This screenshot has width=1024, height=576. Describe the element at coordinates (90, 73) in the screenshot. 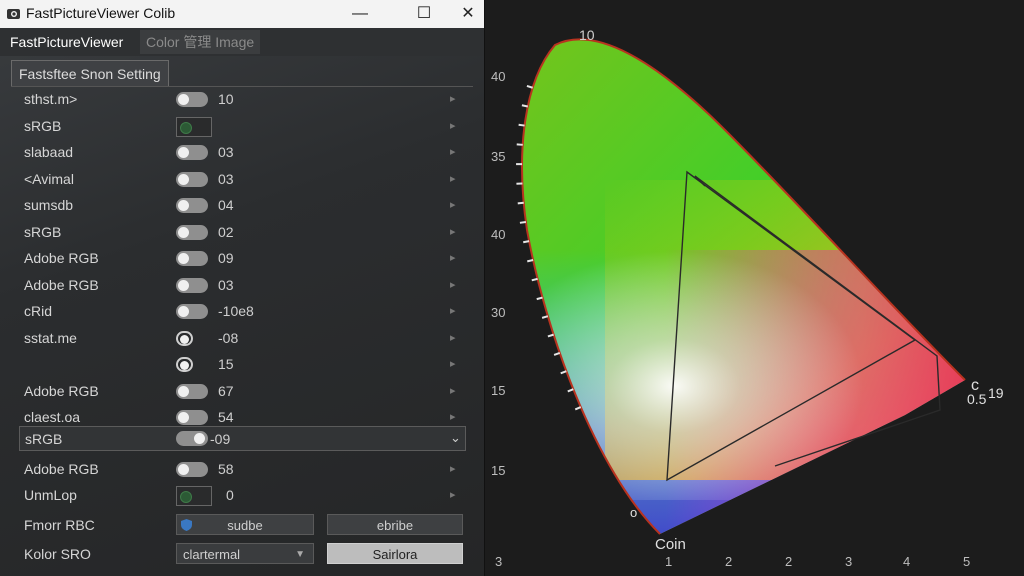

I see `section-tab-settings: Fastsftee Snon Setting` at that location.